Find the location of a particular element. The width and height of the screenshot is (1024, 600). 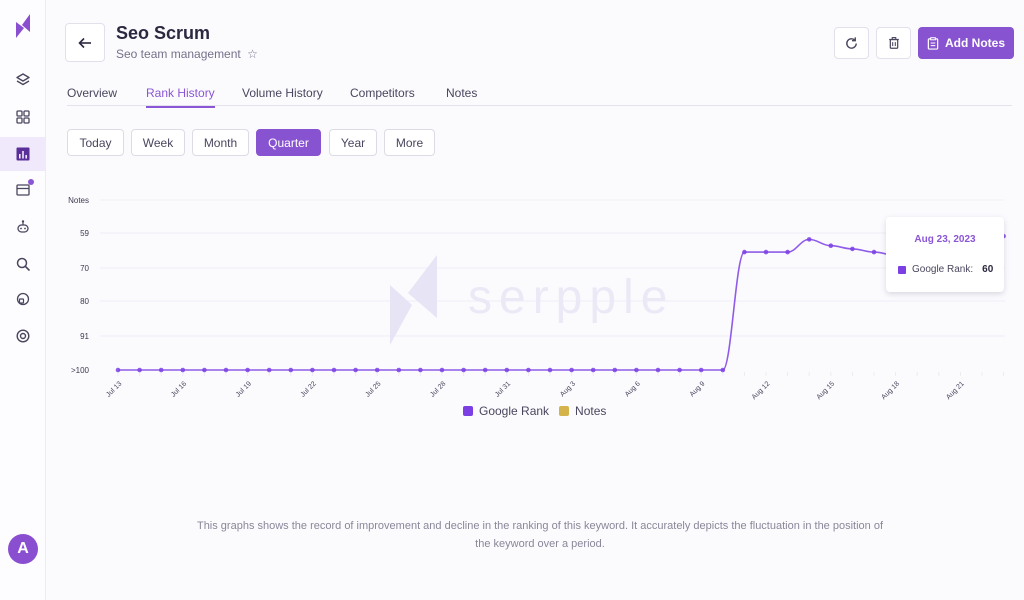

x-tick-label: Aug 12 is located at coordinates (761, 390).